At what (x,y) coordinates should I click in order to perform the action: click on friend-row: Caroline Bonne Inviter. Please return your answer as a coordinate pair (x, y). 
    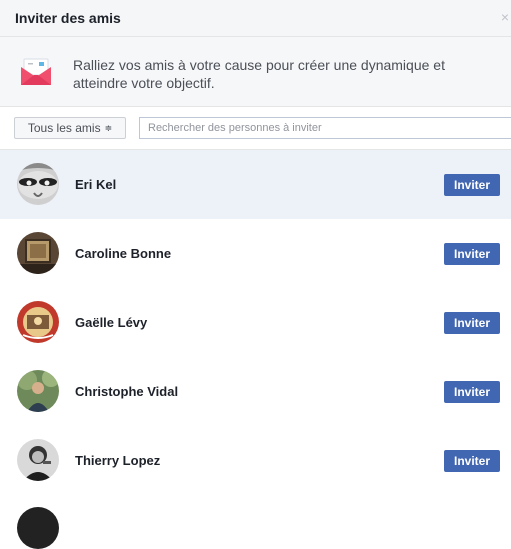
    Looking at the image, I should click on (255, 253).